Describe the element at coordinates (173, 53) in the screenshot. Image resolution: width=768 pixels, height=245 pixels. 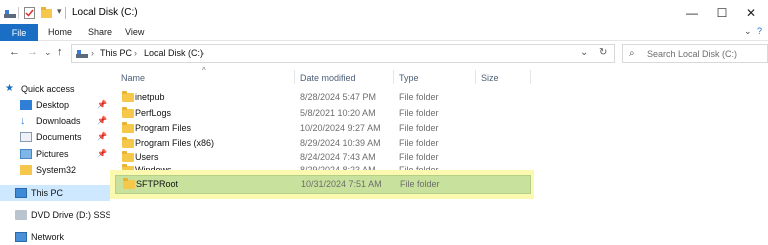
I see `breadcrumb-local-disk: Local Disk (C:)` at that location.